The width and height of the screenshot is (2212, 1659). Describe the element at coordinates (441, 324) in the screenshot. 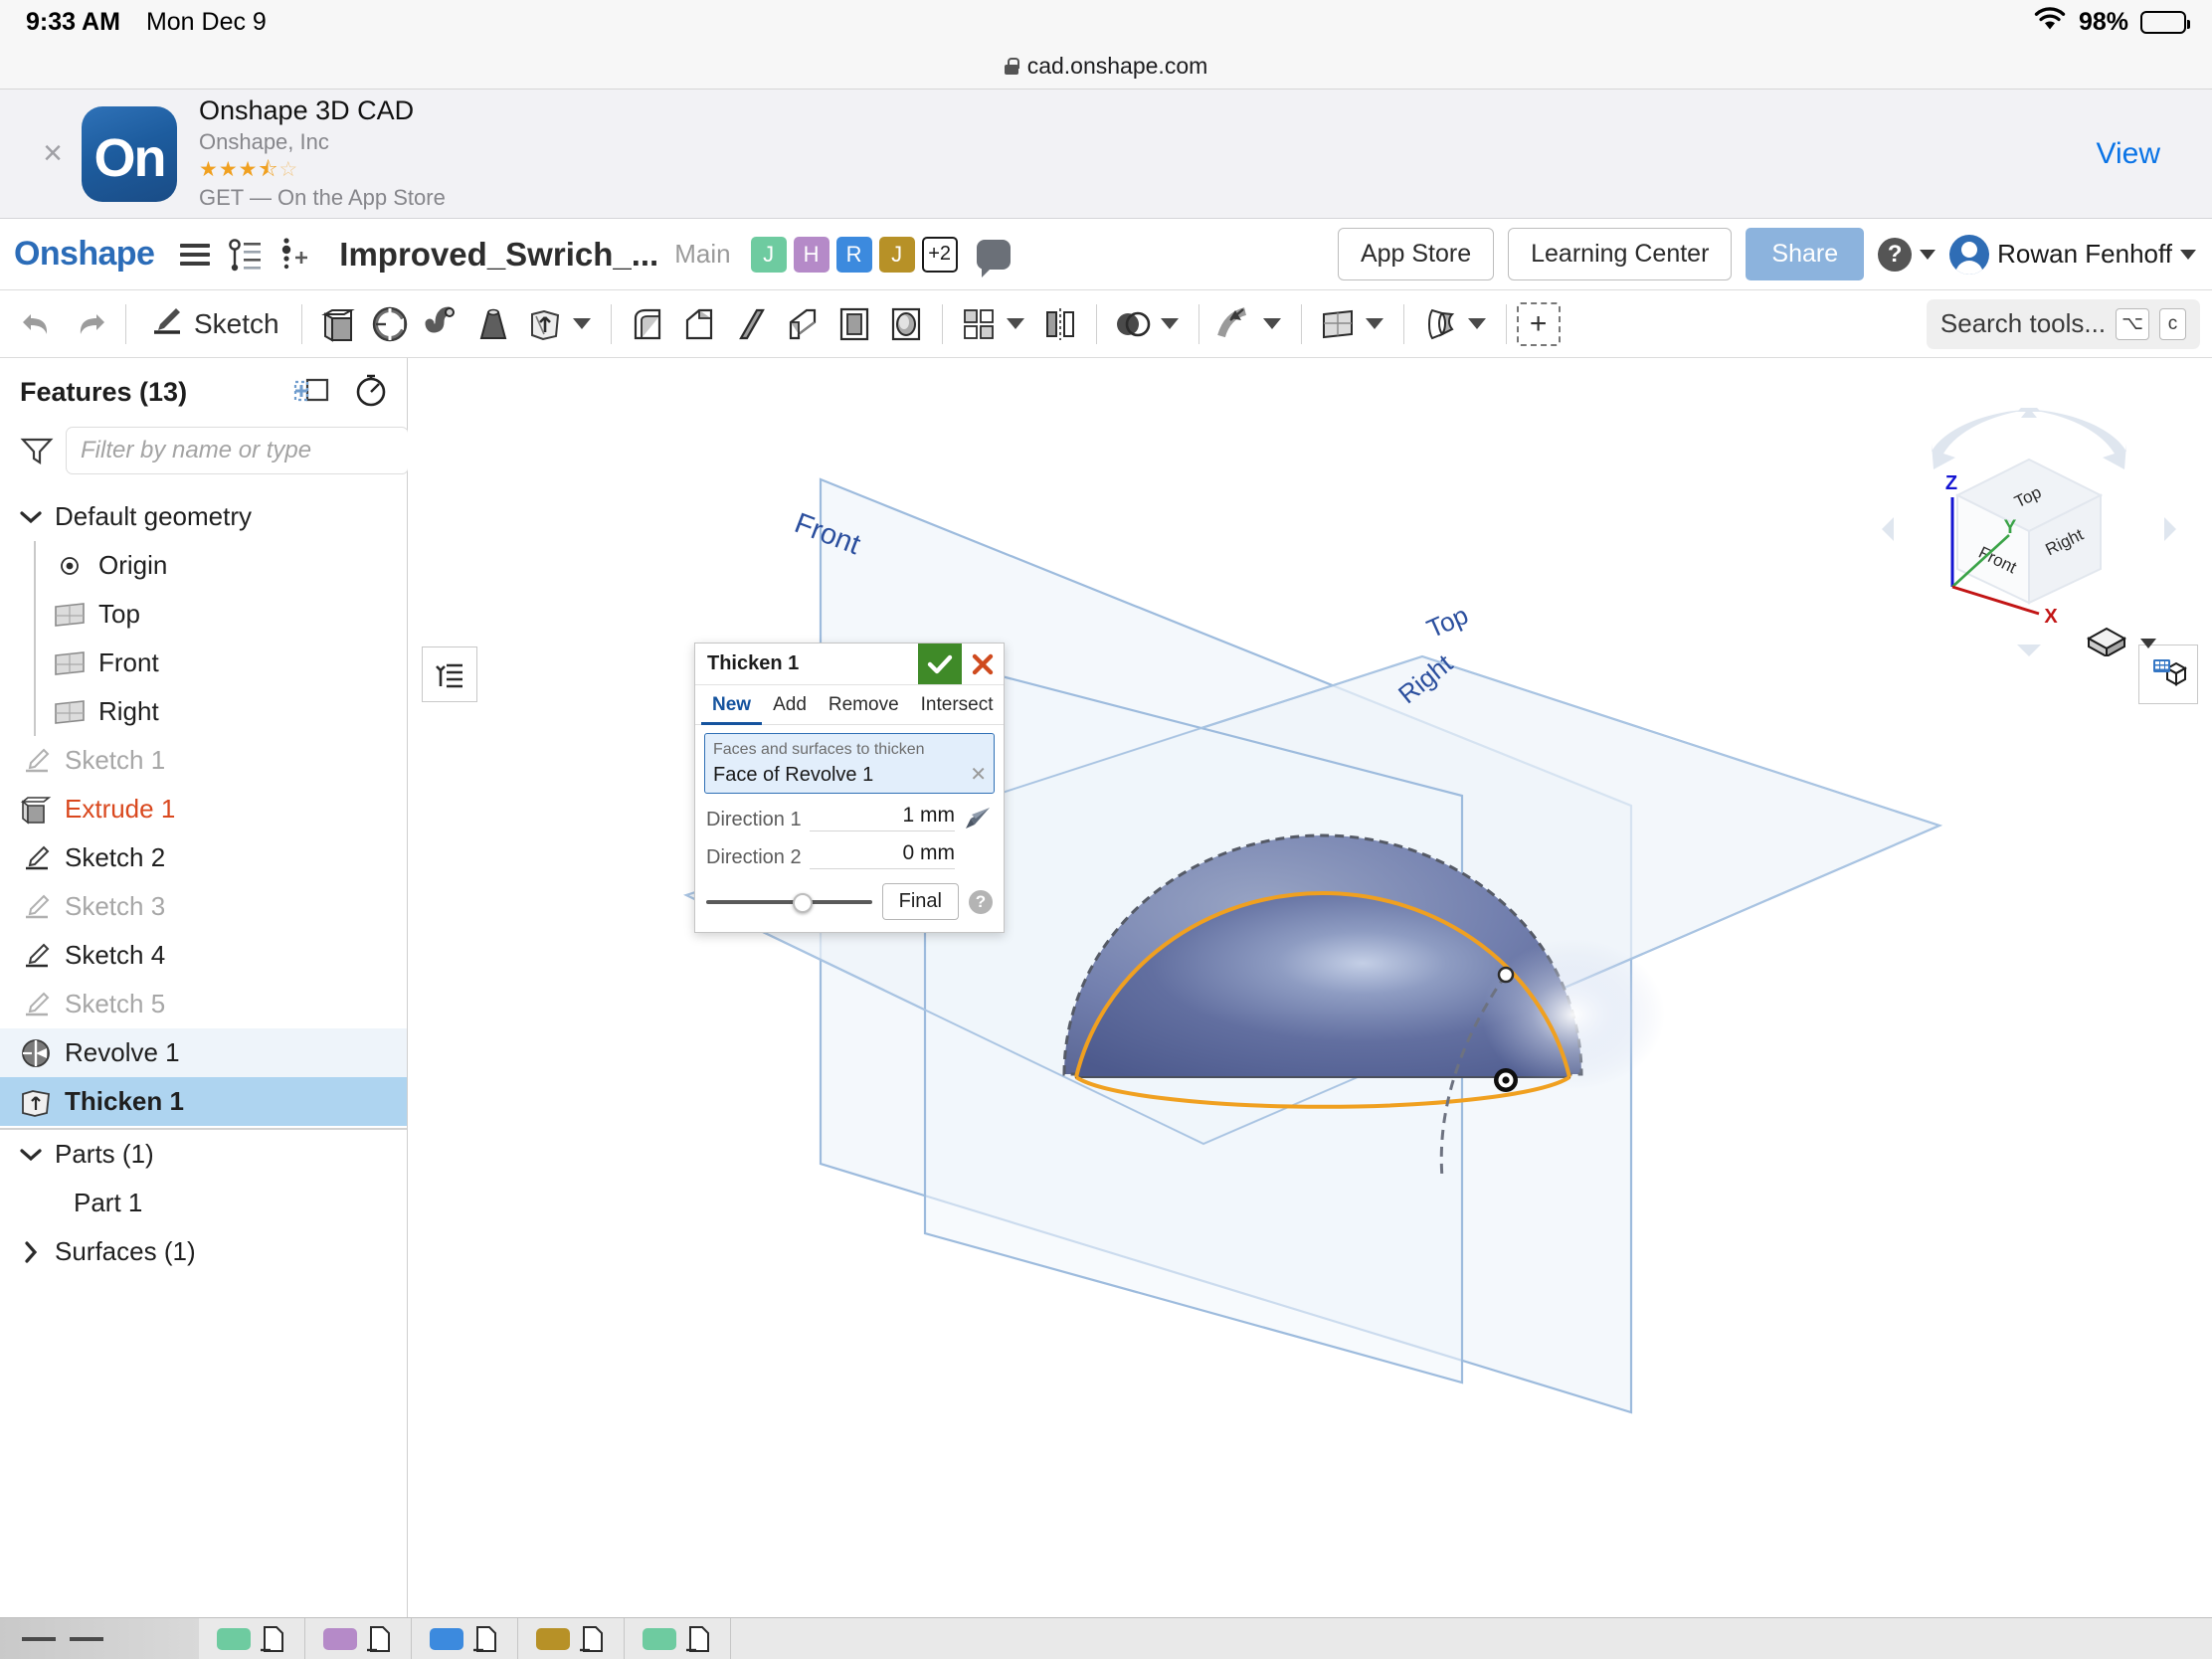

I see `sweep-icon` at that location.